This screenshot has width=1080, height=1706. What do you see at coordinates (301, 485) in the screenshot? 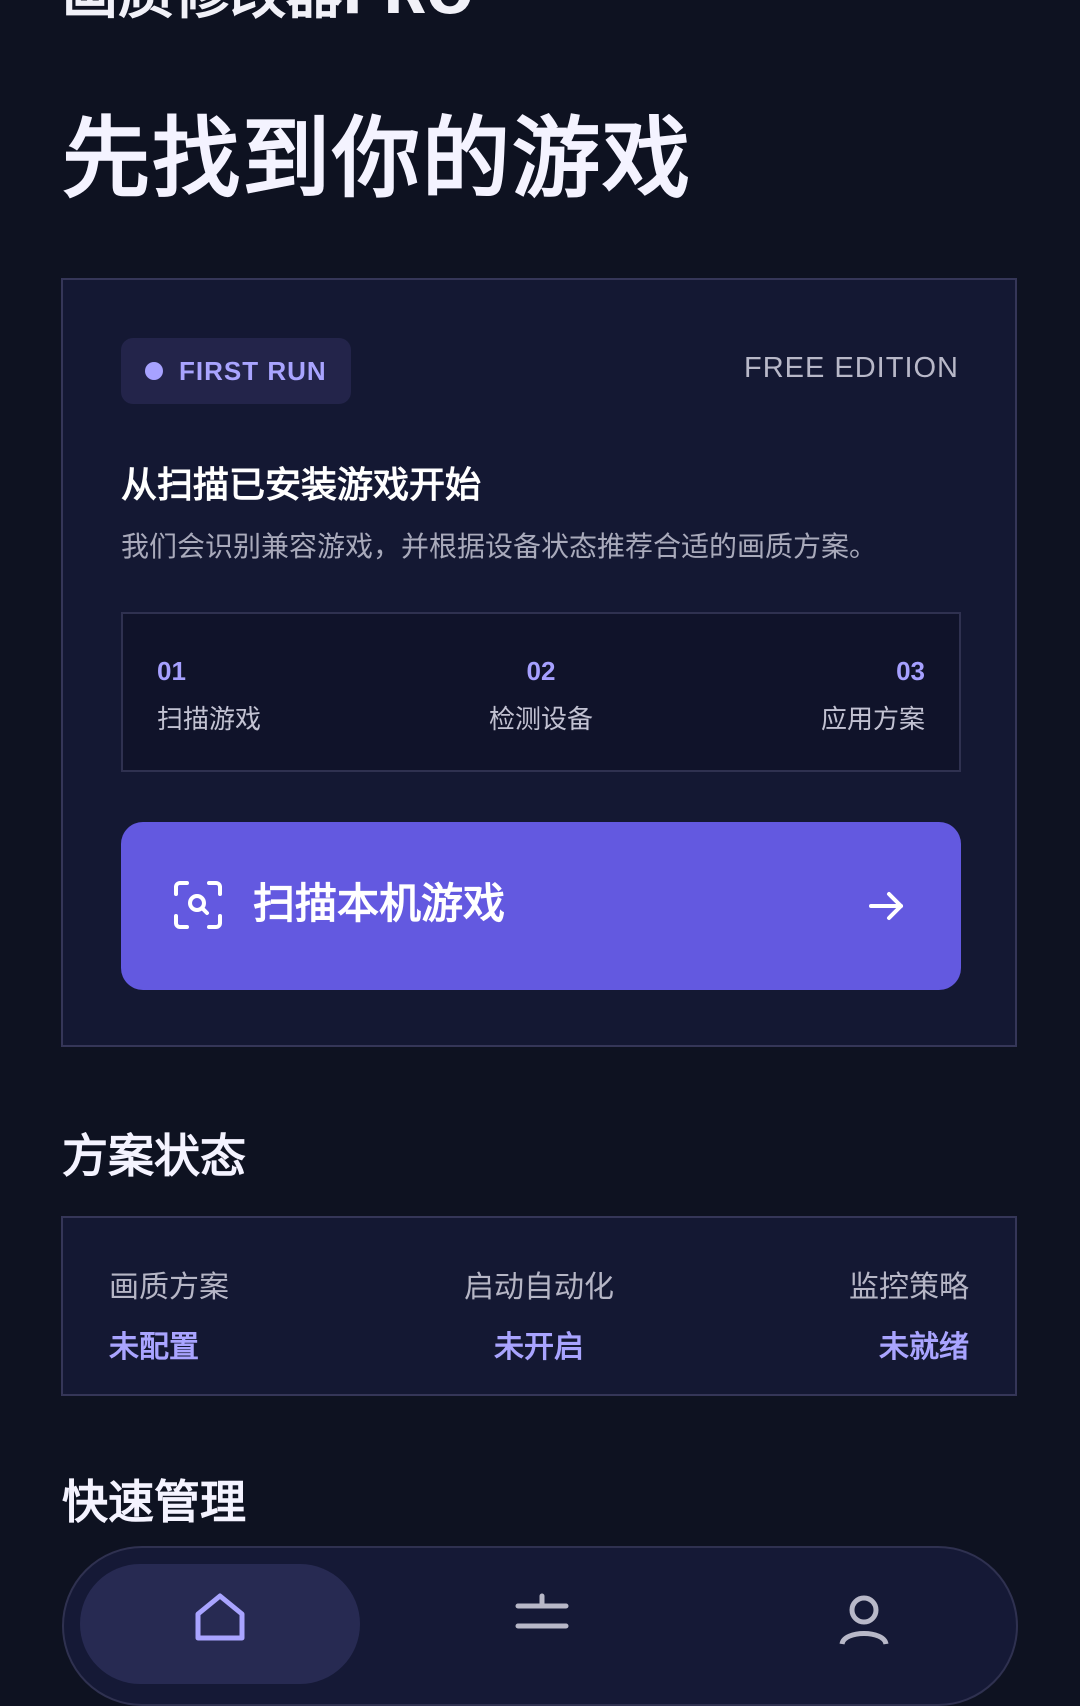
I see `card-heading: 从扫描已安装游戏开始` at bounding box center [301, 485].